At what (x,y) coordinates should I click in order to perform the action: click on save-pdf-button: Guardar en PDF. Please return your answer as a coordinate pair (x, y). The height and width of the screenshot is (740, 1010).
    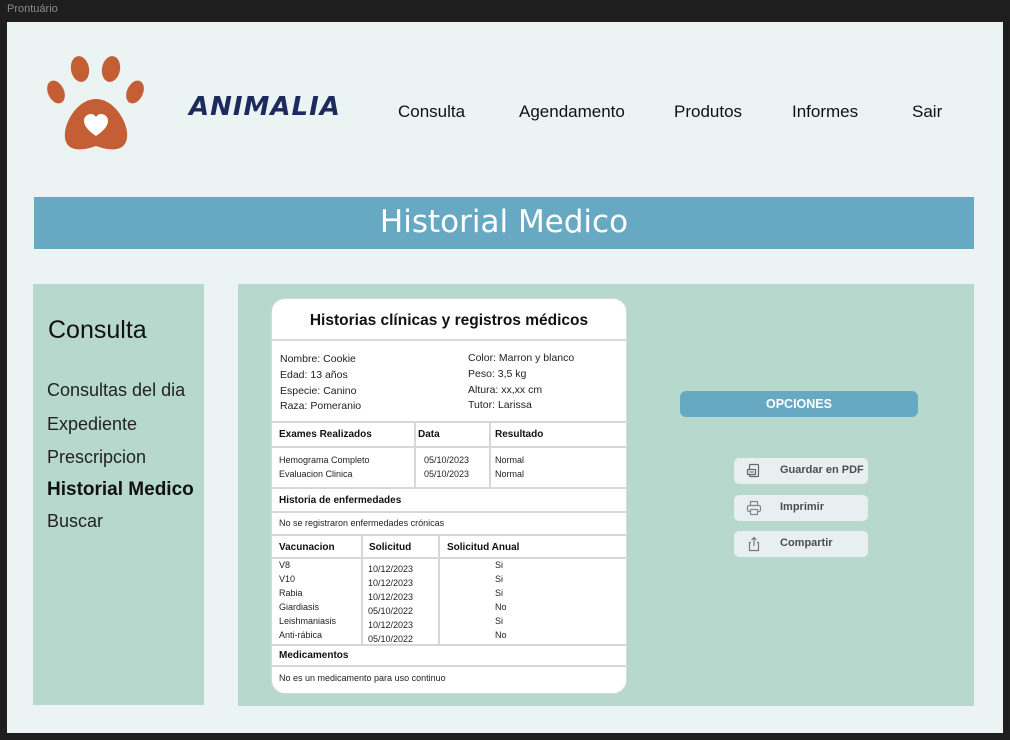
    Looking at the image, I should click on (801, 471).